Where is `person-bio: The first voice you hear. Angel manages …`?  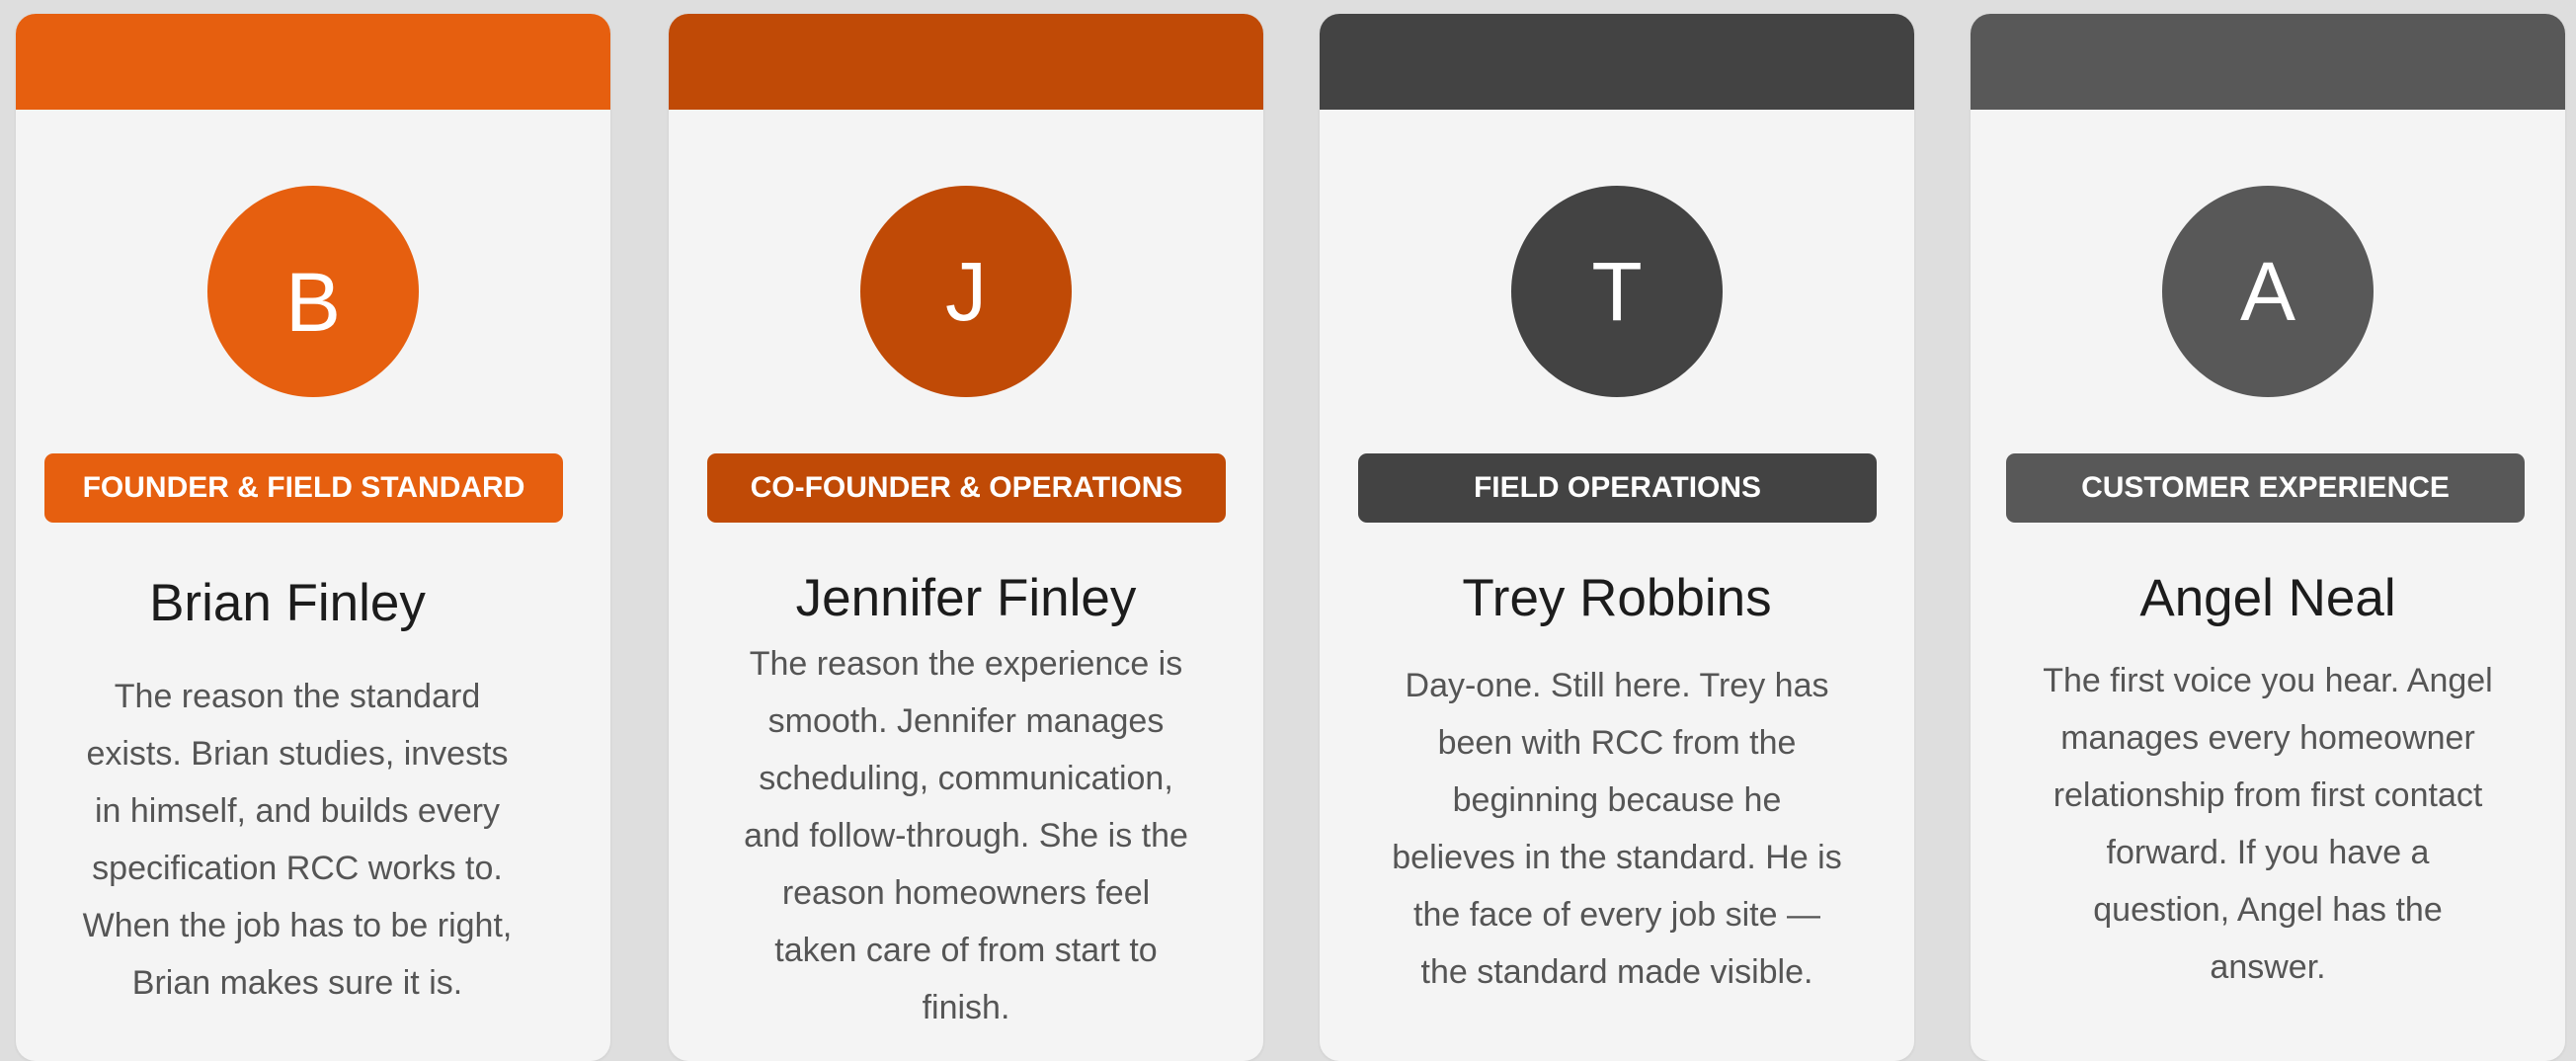
person-bio: The first voice you hear. Angel manages … is located at coordinates (2268, 824).